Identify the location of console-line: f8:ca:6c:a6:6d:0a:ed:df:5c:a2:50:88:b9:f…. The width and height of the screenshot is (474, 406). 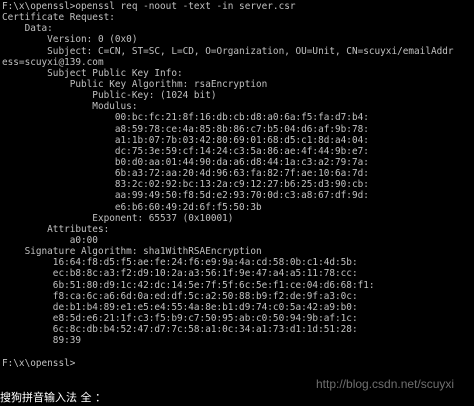
(180, 296).